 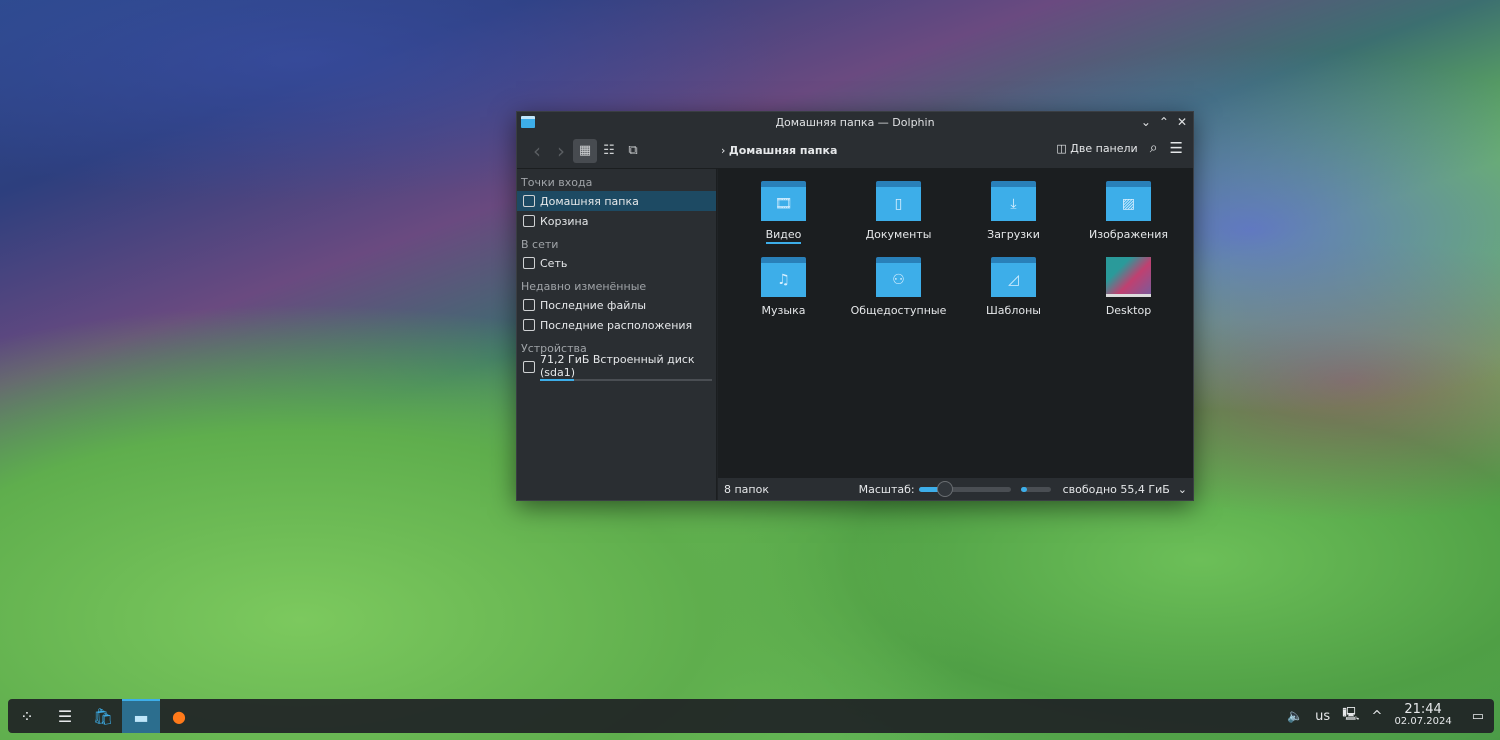 I want to click on drive-icon, so click(x=529, y=367).